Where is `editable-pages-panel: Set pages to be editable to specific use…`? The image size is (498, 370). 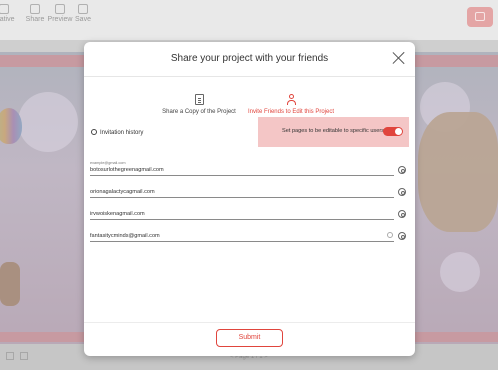
editable-pages-panel: Set pages to be editable to specific use… is located at coordinates (333, 132).